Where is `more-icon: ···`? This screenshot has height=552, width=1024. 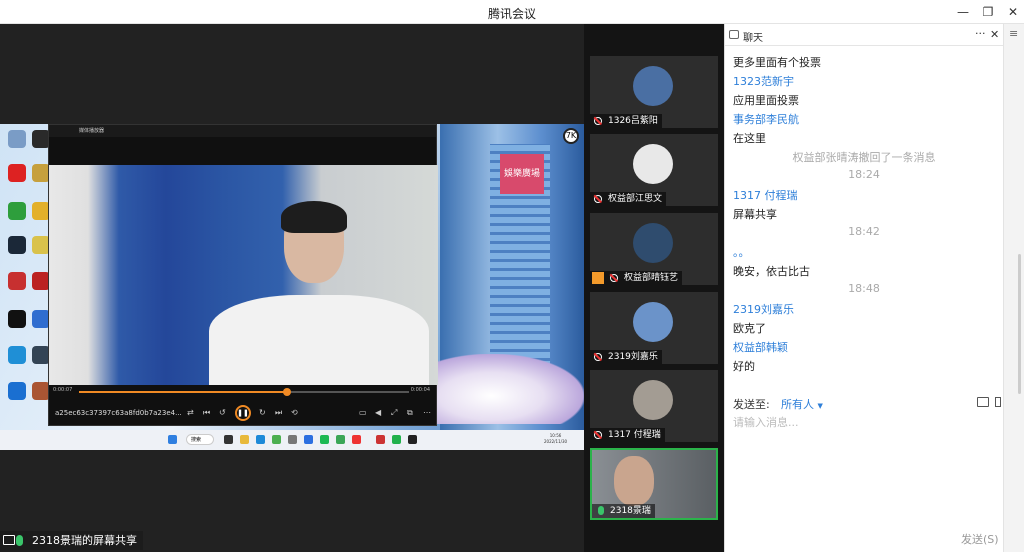 more-icon: ··· is located at coordinates (980, 33).